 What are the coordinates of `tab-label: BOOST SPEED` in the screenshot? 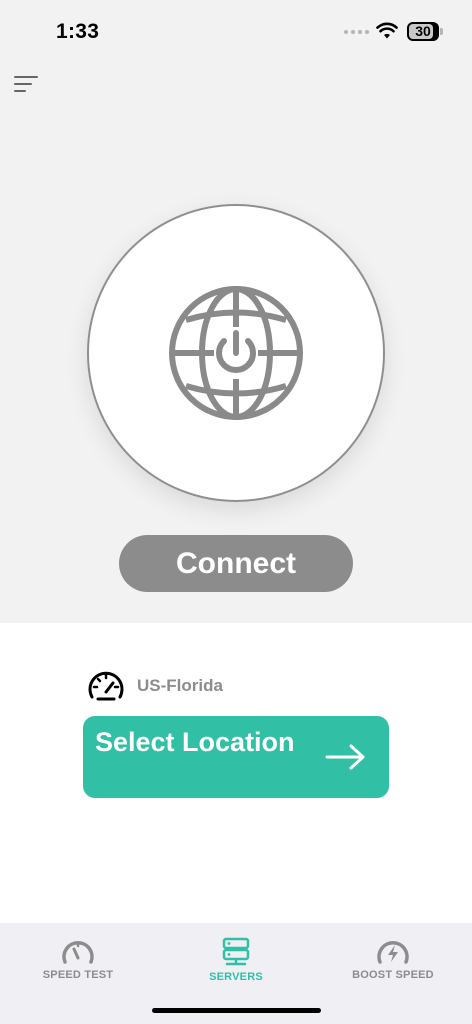 It's located at (393, 975).